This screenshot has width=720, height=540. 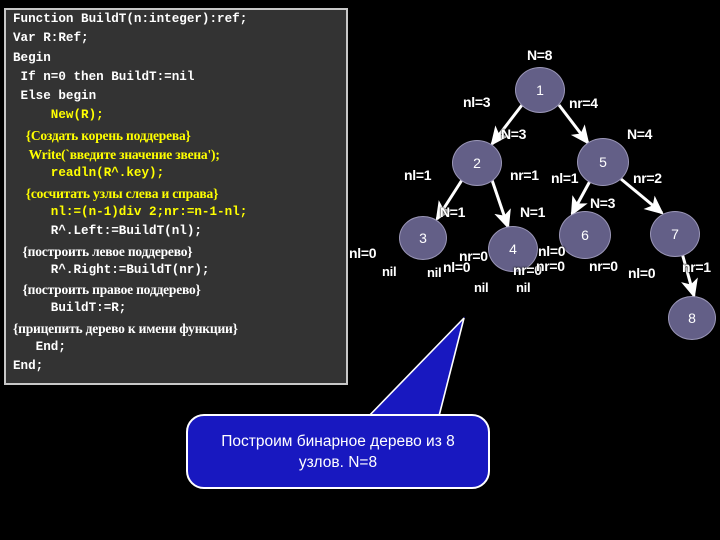 I want to click on tree-node-label: 7, so click(x=675, y=234).